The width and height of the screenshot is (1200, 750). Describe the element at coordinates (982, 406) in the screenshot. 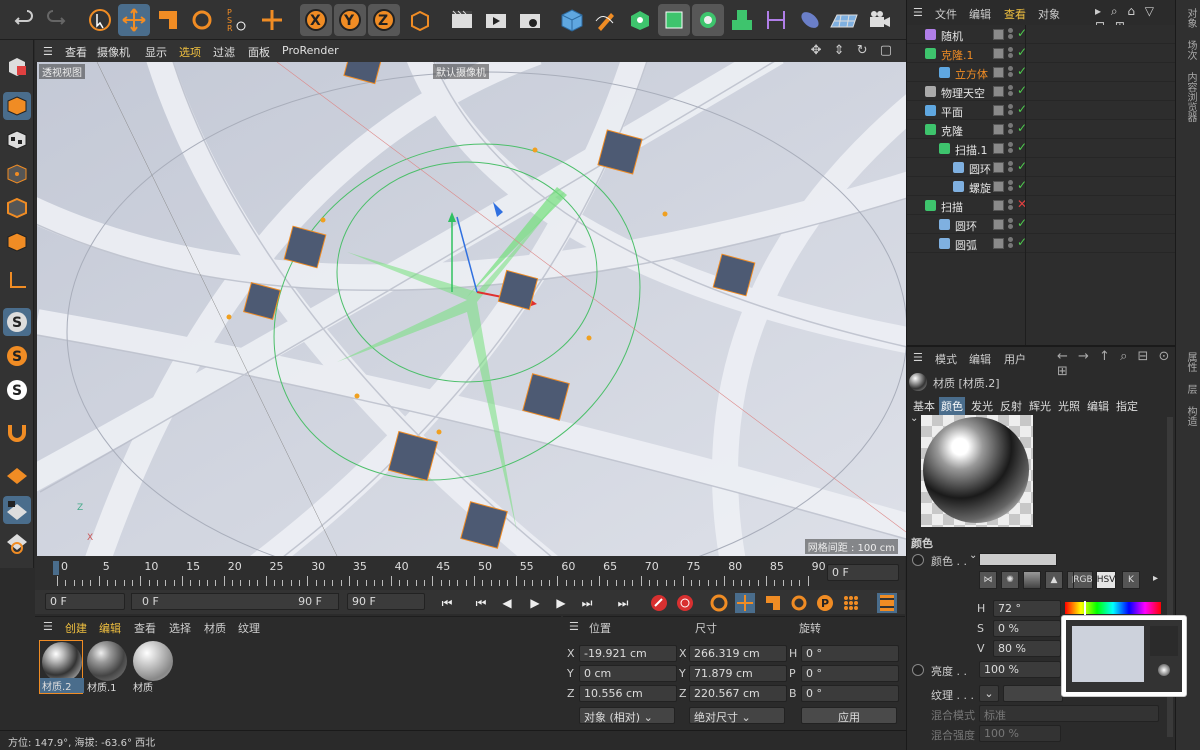

I see `tab-luminance: 发光` at that location.